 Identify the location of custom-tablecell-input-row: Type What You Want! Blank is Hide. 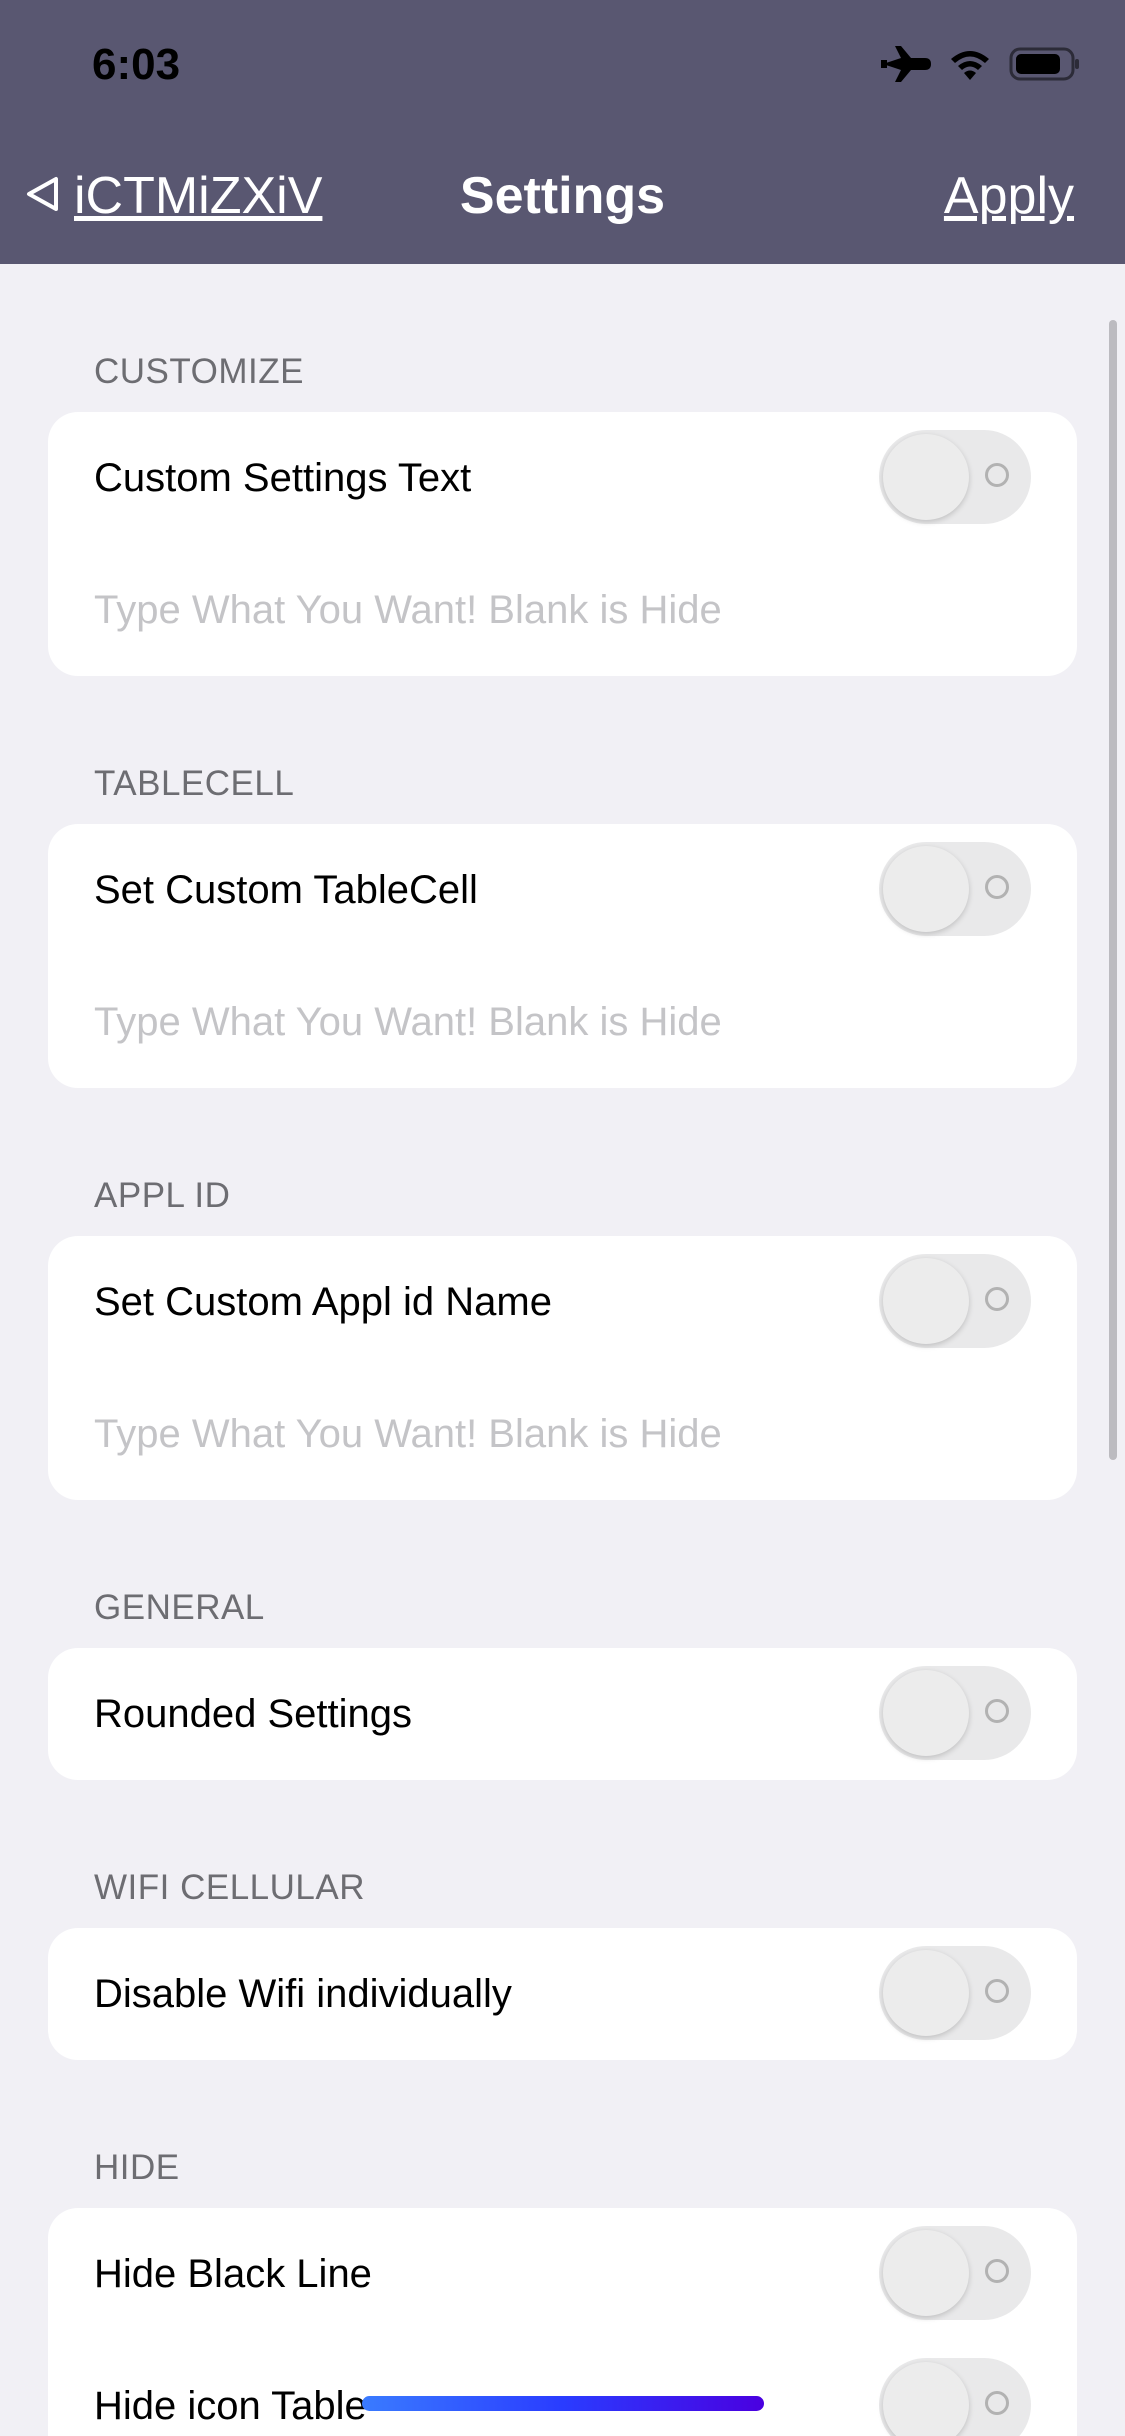
(562, 1022).